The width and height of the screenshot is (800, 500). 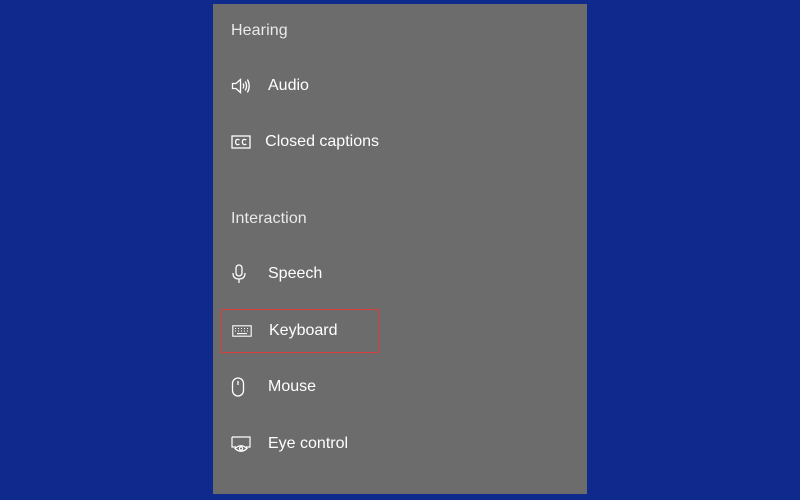 What do you see at coordinates (259, 30) in the screenshot?
I see `section-heading-hearing: Hearing` at bounding box center [259, 30].